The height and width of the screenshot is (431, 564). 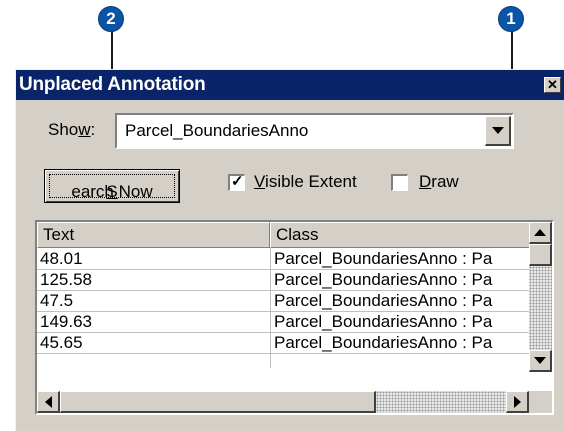 I want to click on horizontal-scrollbar, so click(x=283, y=402).